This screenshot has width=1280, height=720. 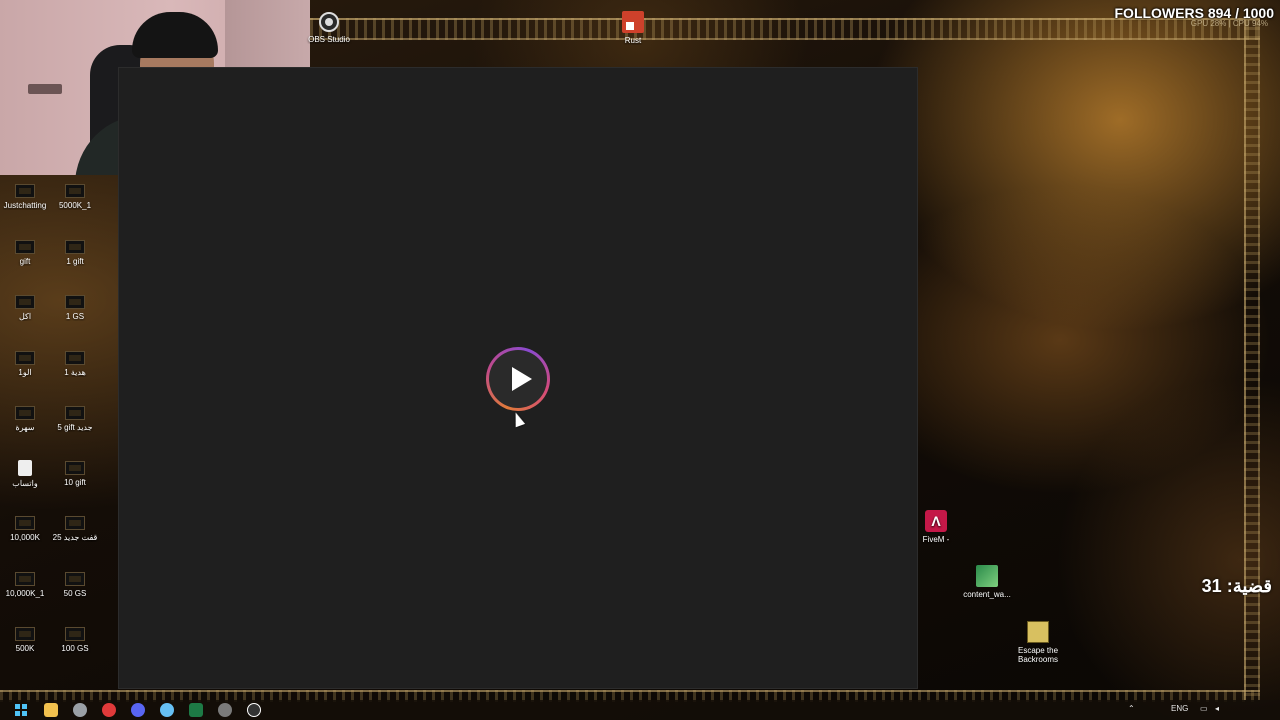 What do you see at coordinates (167, 710) in the screenshot?
I see `steam-icon` at bounding box center [167, 710].